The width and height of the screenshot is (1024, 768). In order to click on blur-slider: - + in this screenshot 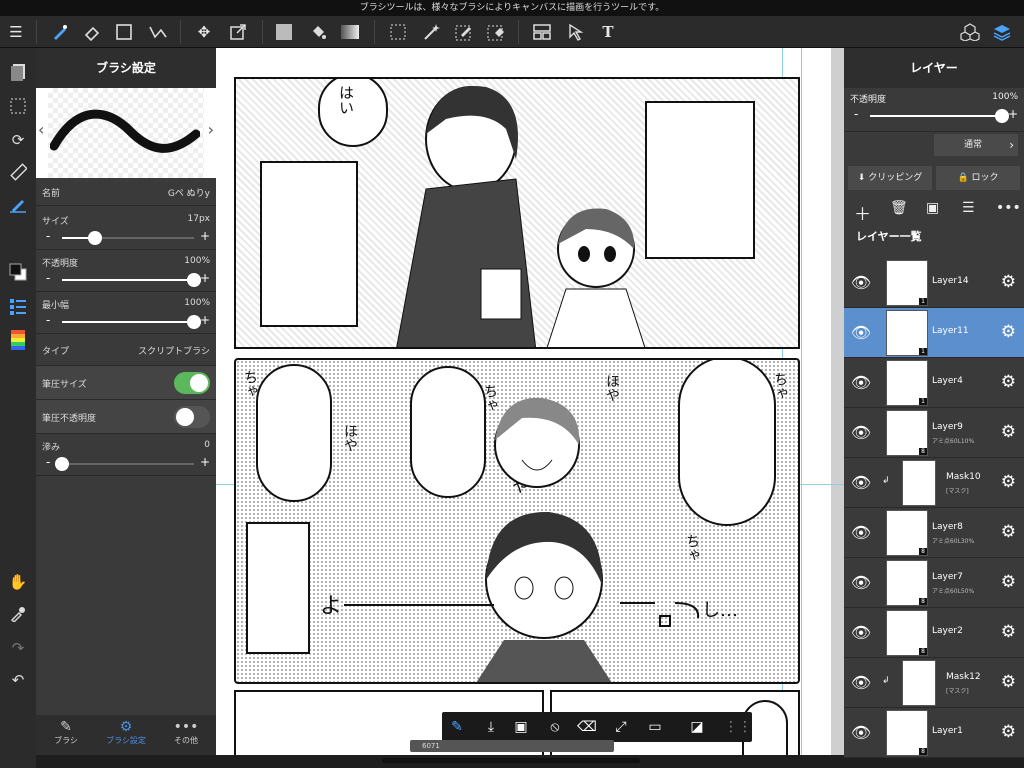, I will do `click(128, 463)`.